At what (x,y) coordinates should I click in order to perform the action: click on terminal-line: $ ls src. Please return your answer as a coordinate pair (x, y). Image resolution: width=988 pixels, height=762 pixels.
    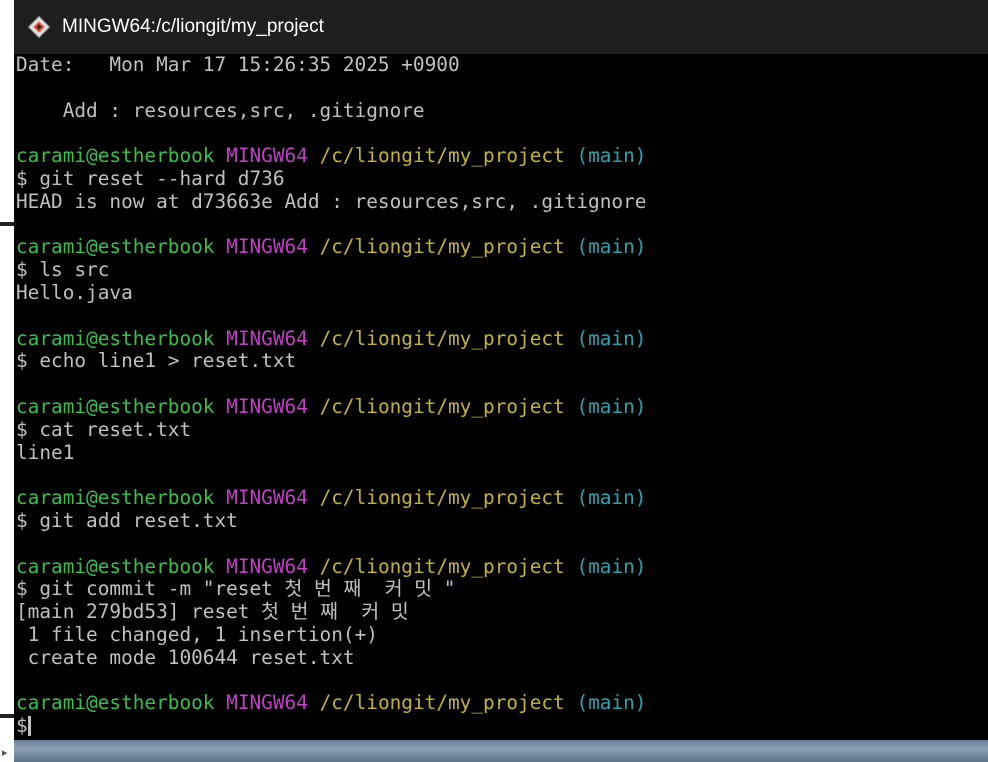
    Looking at the image, I should click on (63, 270).